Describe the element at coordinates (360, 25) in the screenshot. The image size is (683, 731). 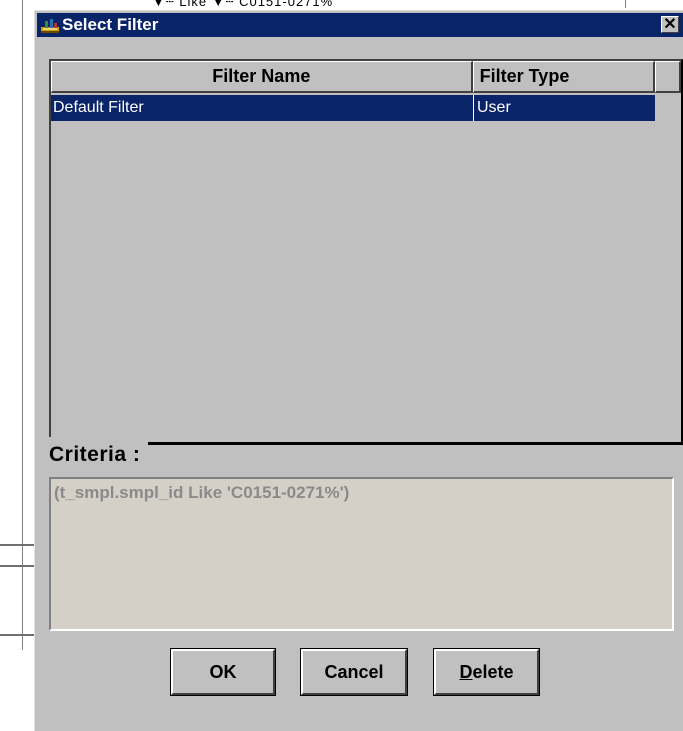
I see `title-bar: Select Filter ✕` at that location.